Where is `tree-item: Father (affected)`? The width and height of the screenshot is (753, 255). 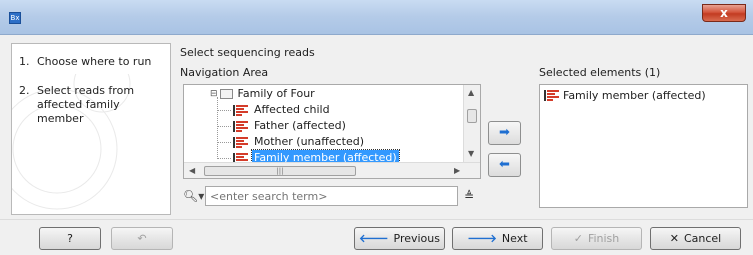
tree-item: Father (affected) is located at coordinates (290, 126).